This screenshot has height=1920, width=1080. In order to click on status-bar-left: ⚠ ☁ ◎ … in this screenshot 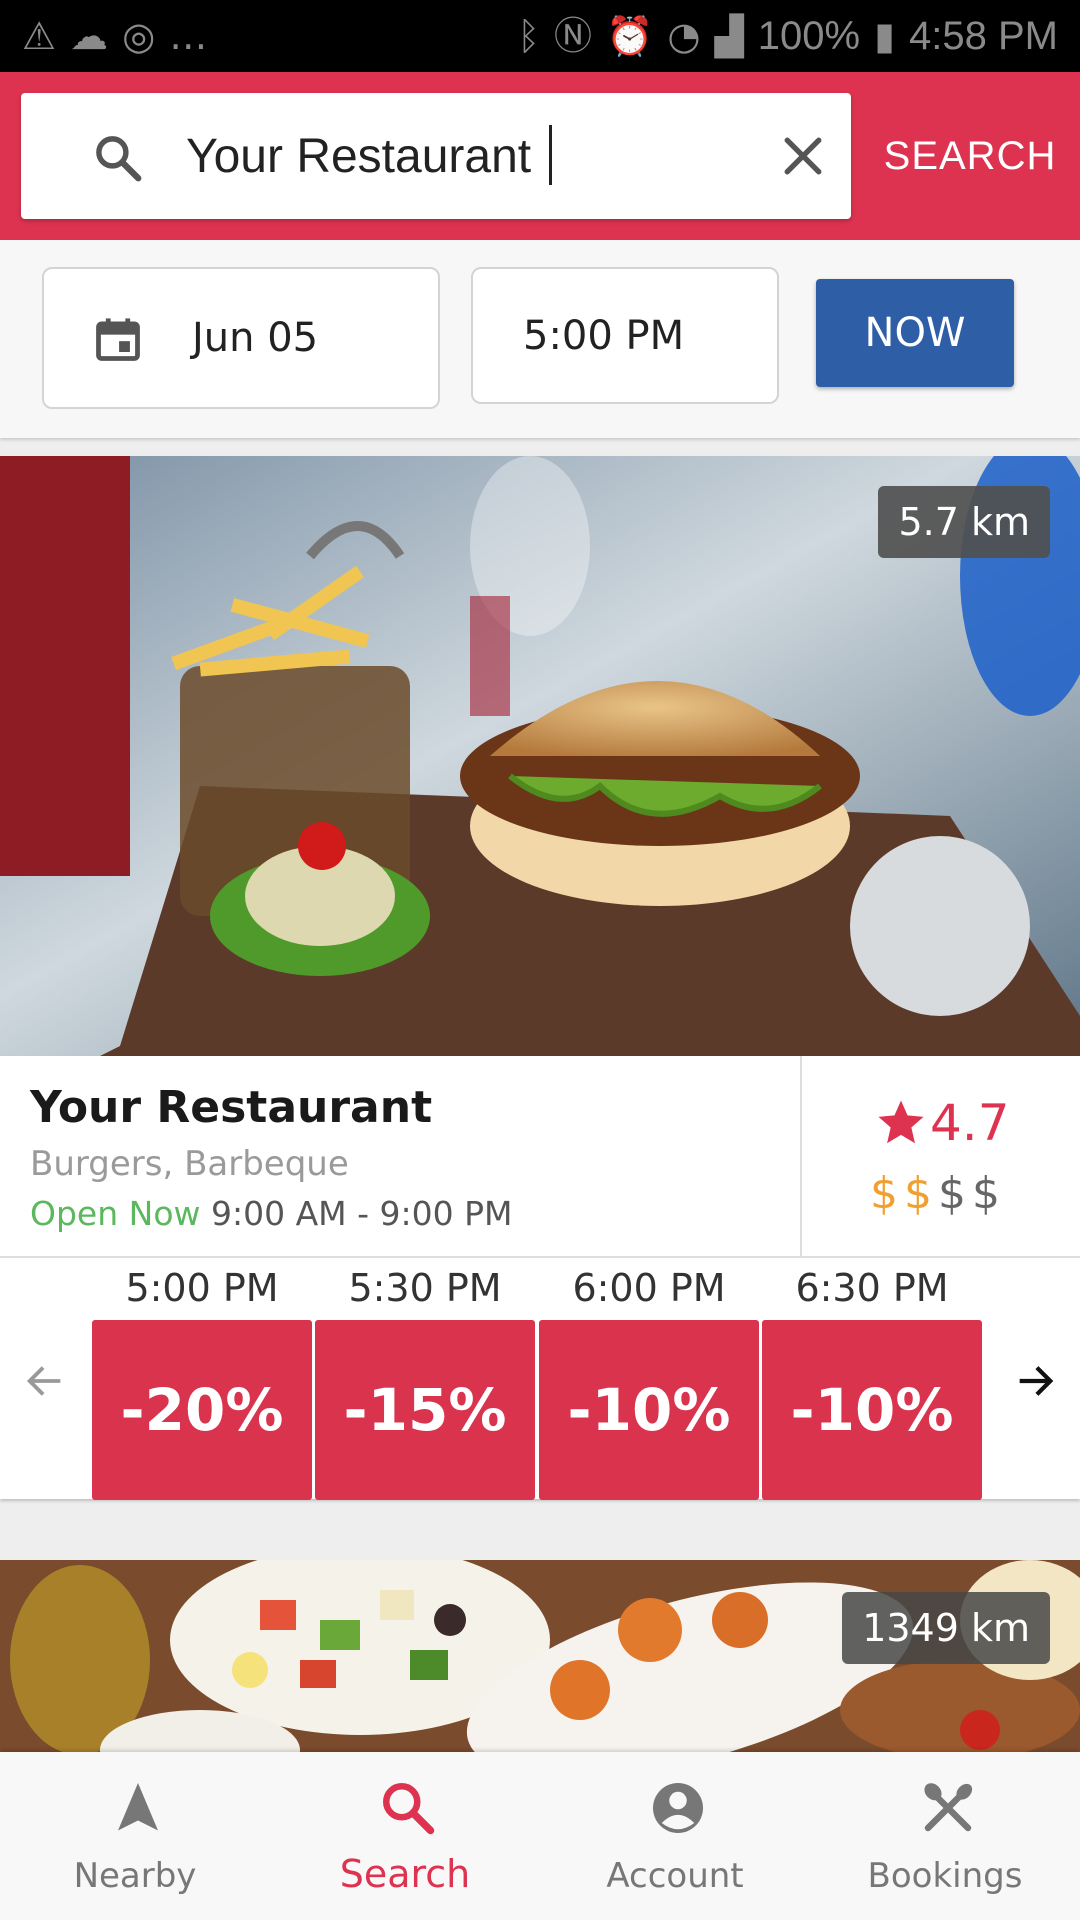, I will do `click(114, 36)`.